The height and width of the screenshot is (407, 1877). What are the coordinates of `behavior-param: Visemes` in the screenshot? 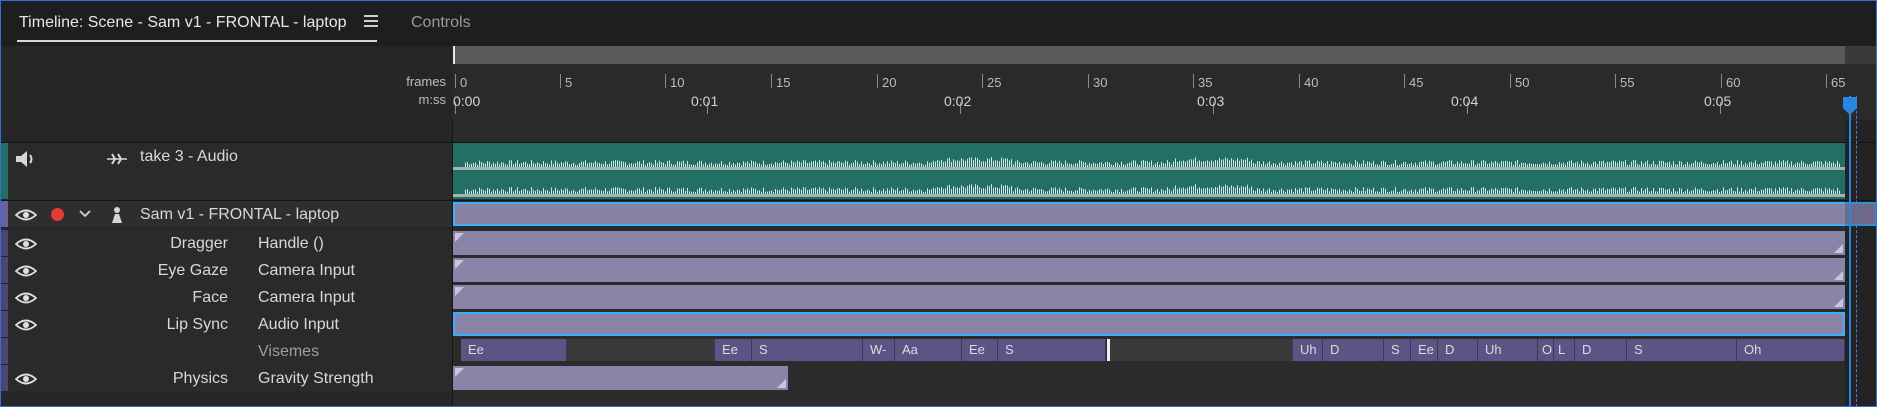 It's located at (289, 351).